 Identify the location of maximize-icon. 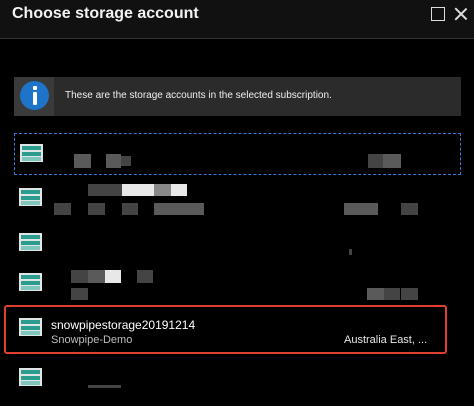
(438, 14).